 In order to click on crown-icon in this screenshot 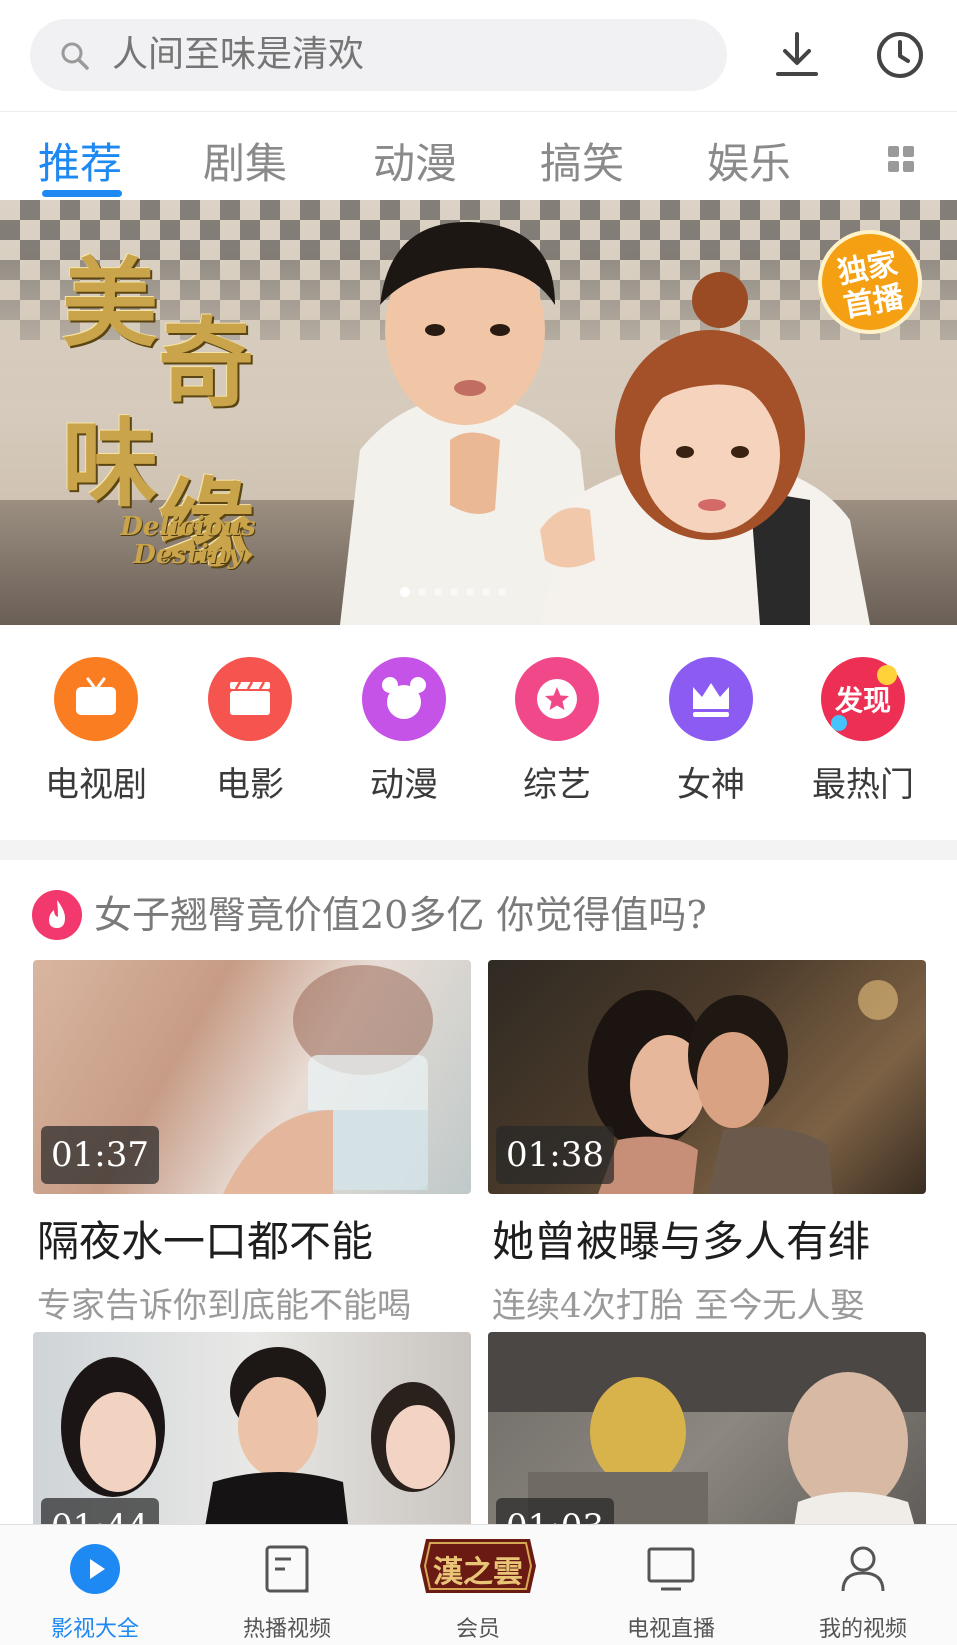, I will do `click(711, 700)`.